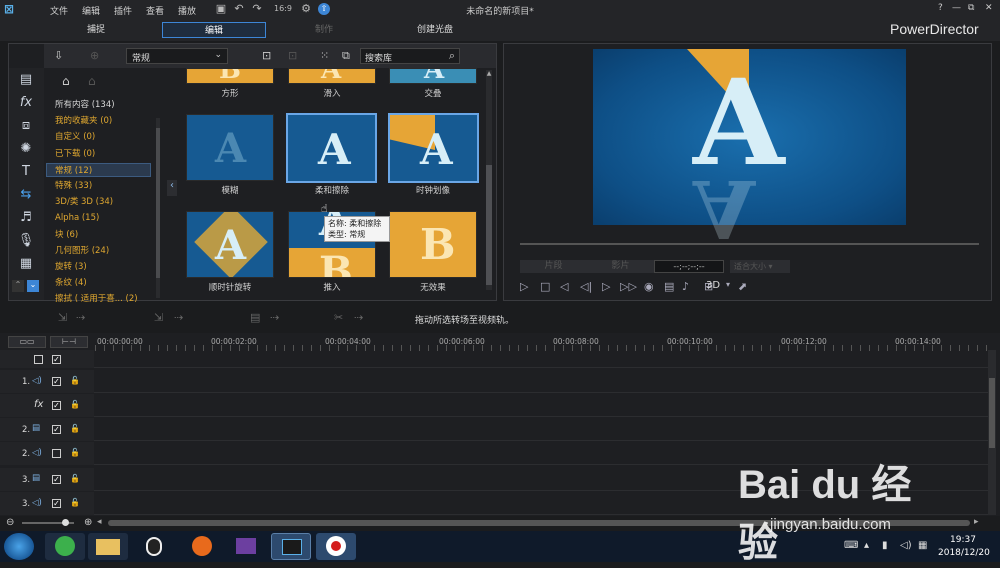 This screenshot has height=568, width=1000. Describe the element at coordinates (56, 453) in the screenshot. I see `track-checkbox` at that location.